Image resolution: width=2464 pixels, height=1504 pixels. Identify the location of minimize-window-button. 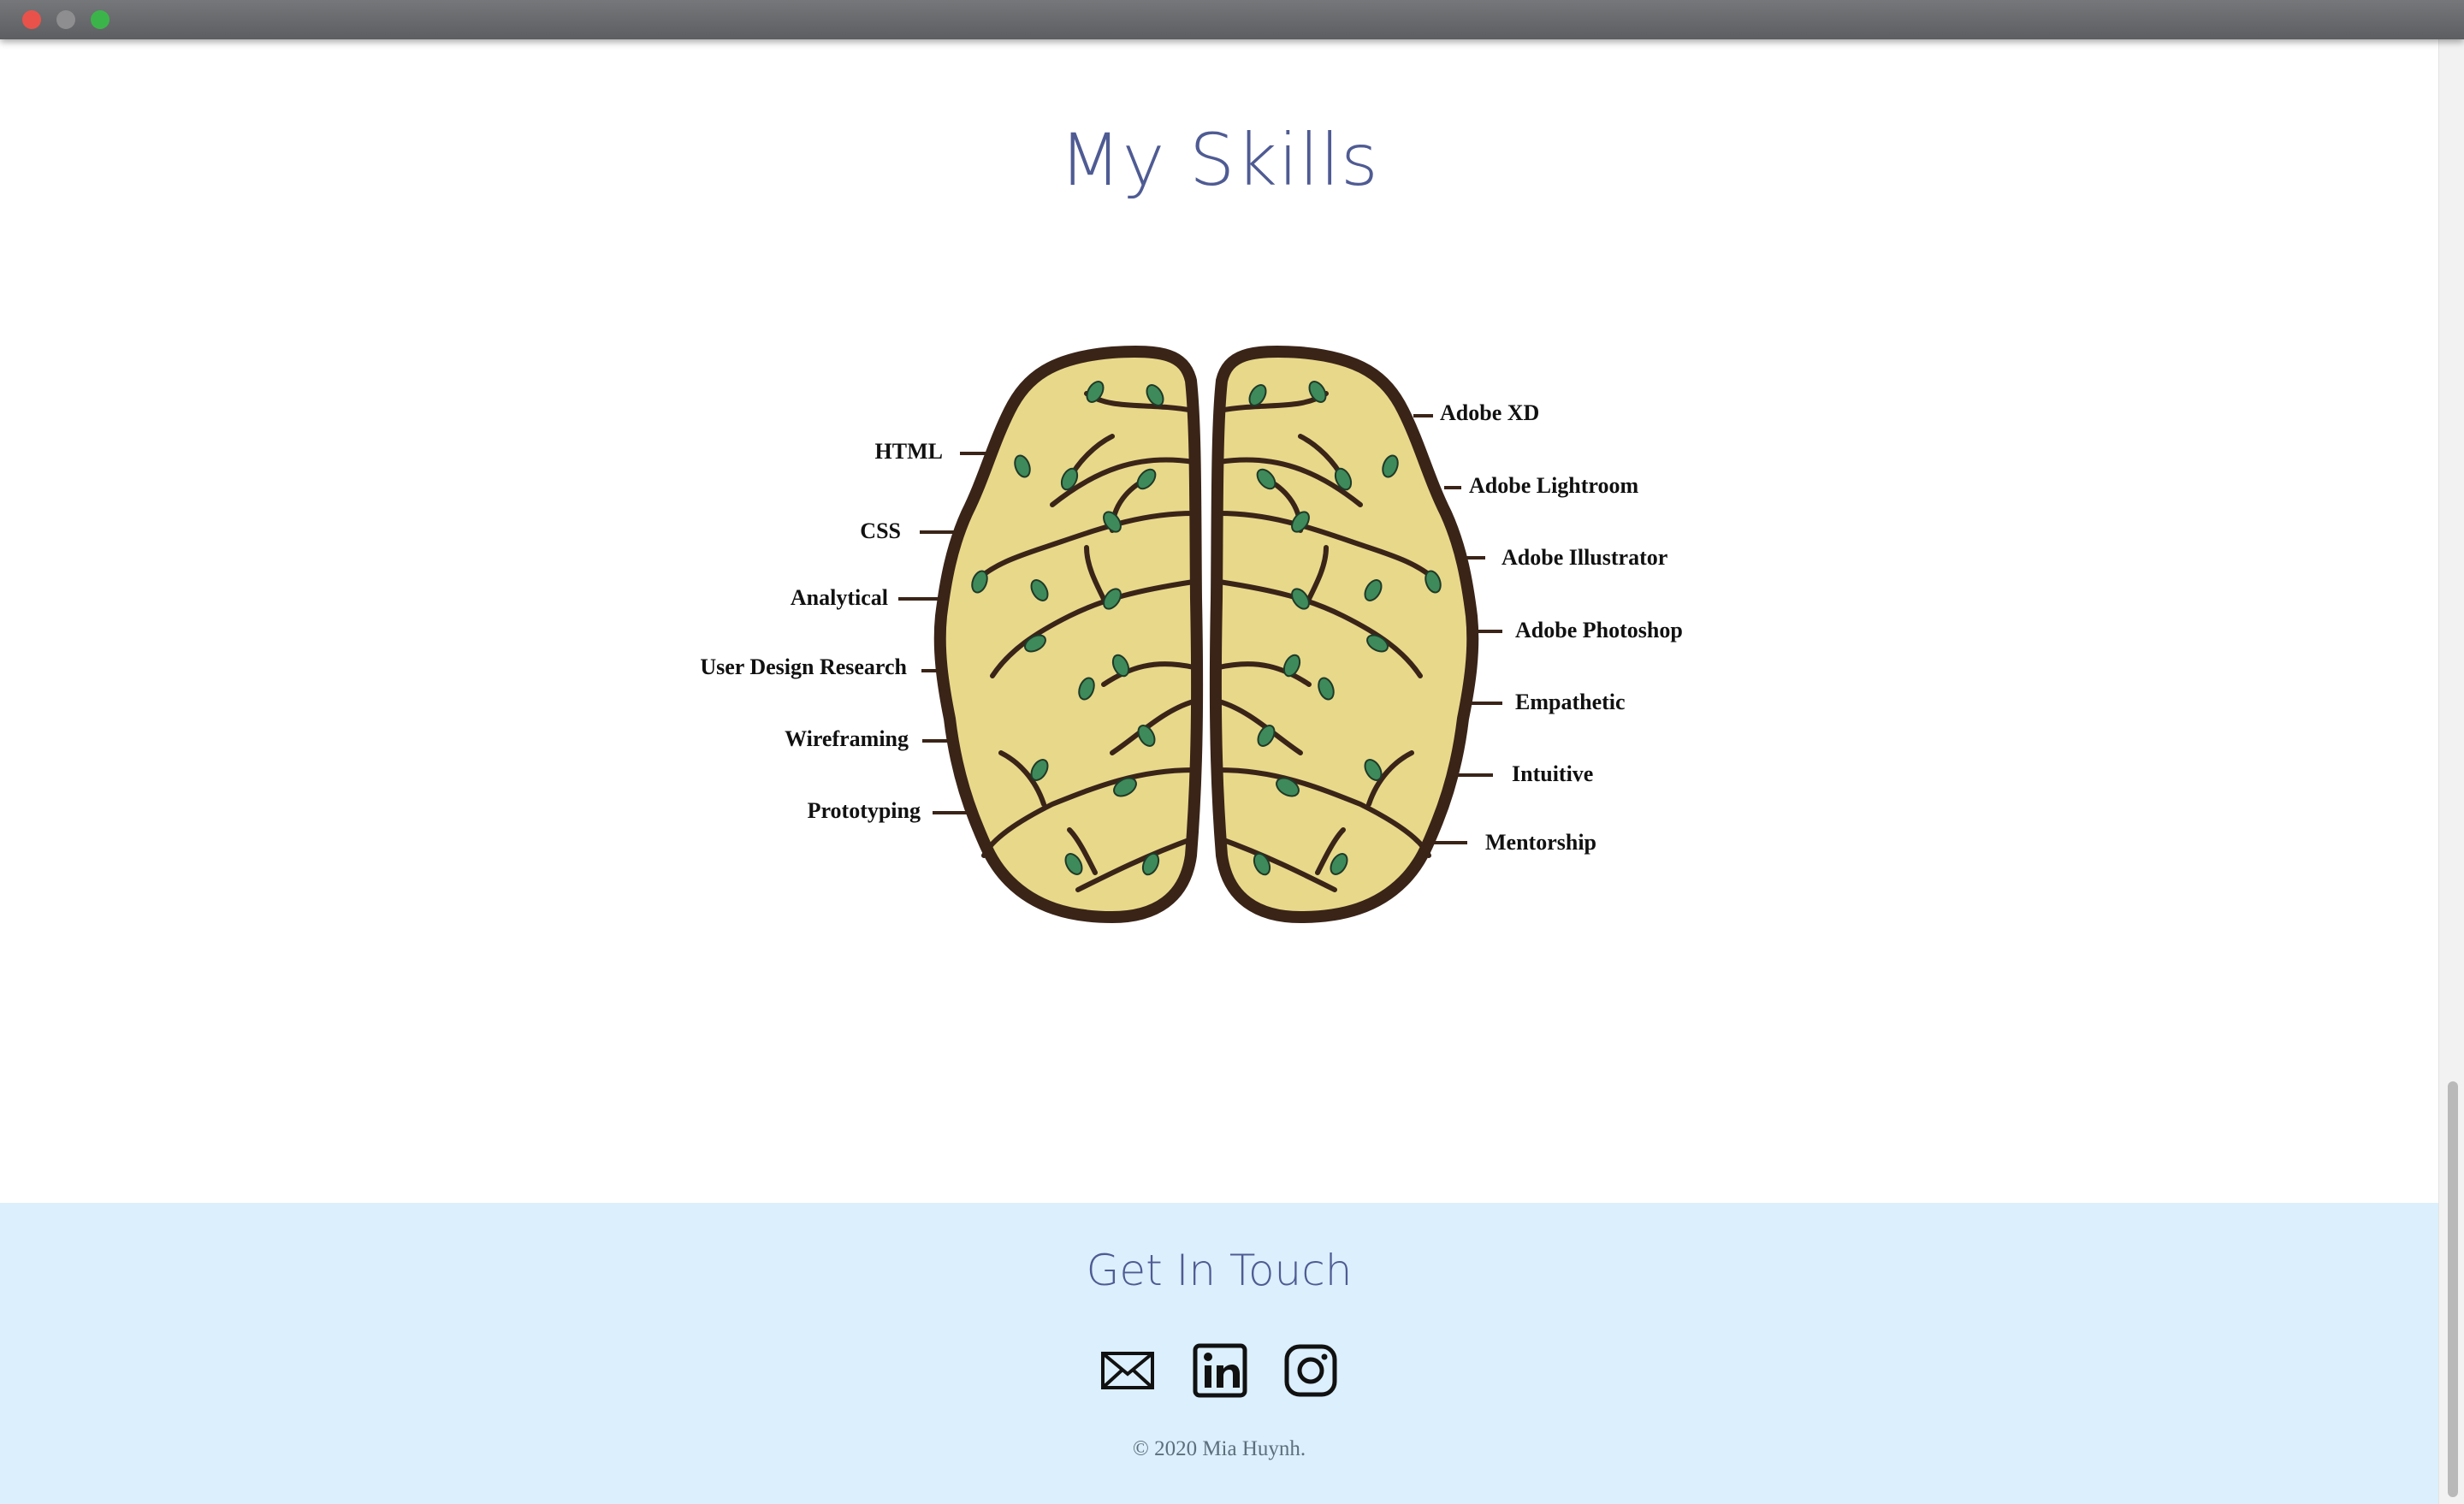
(65, 20).